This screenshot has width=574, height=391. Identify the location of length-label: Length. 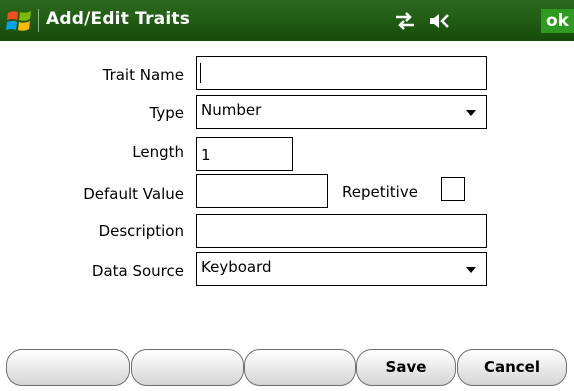
(158, 152).